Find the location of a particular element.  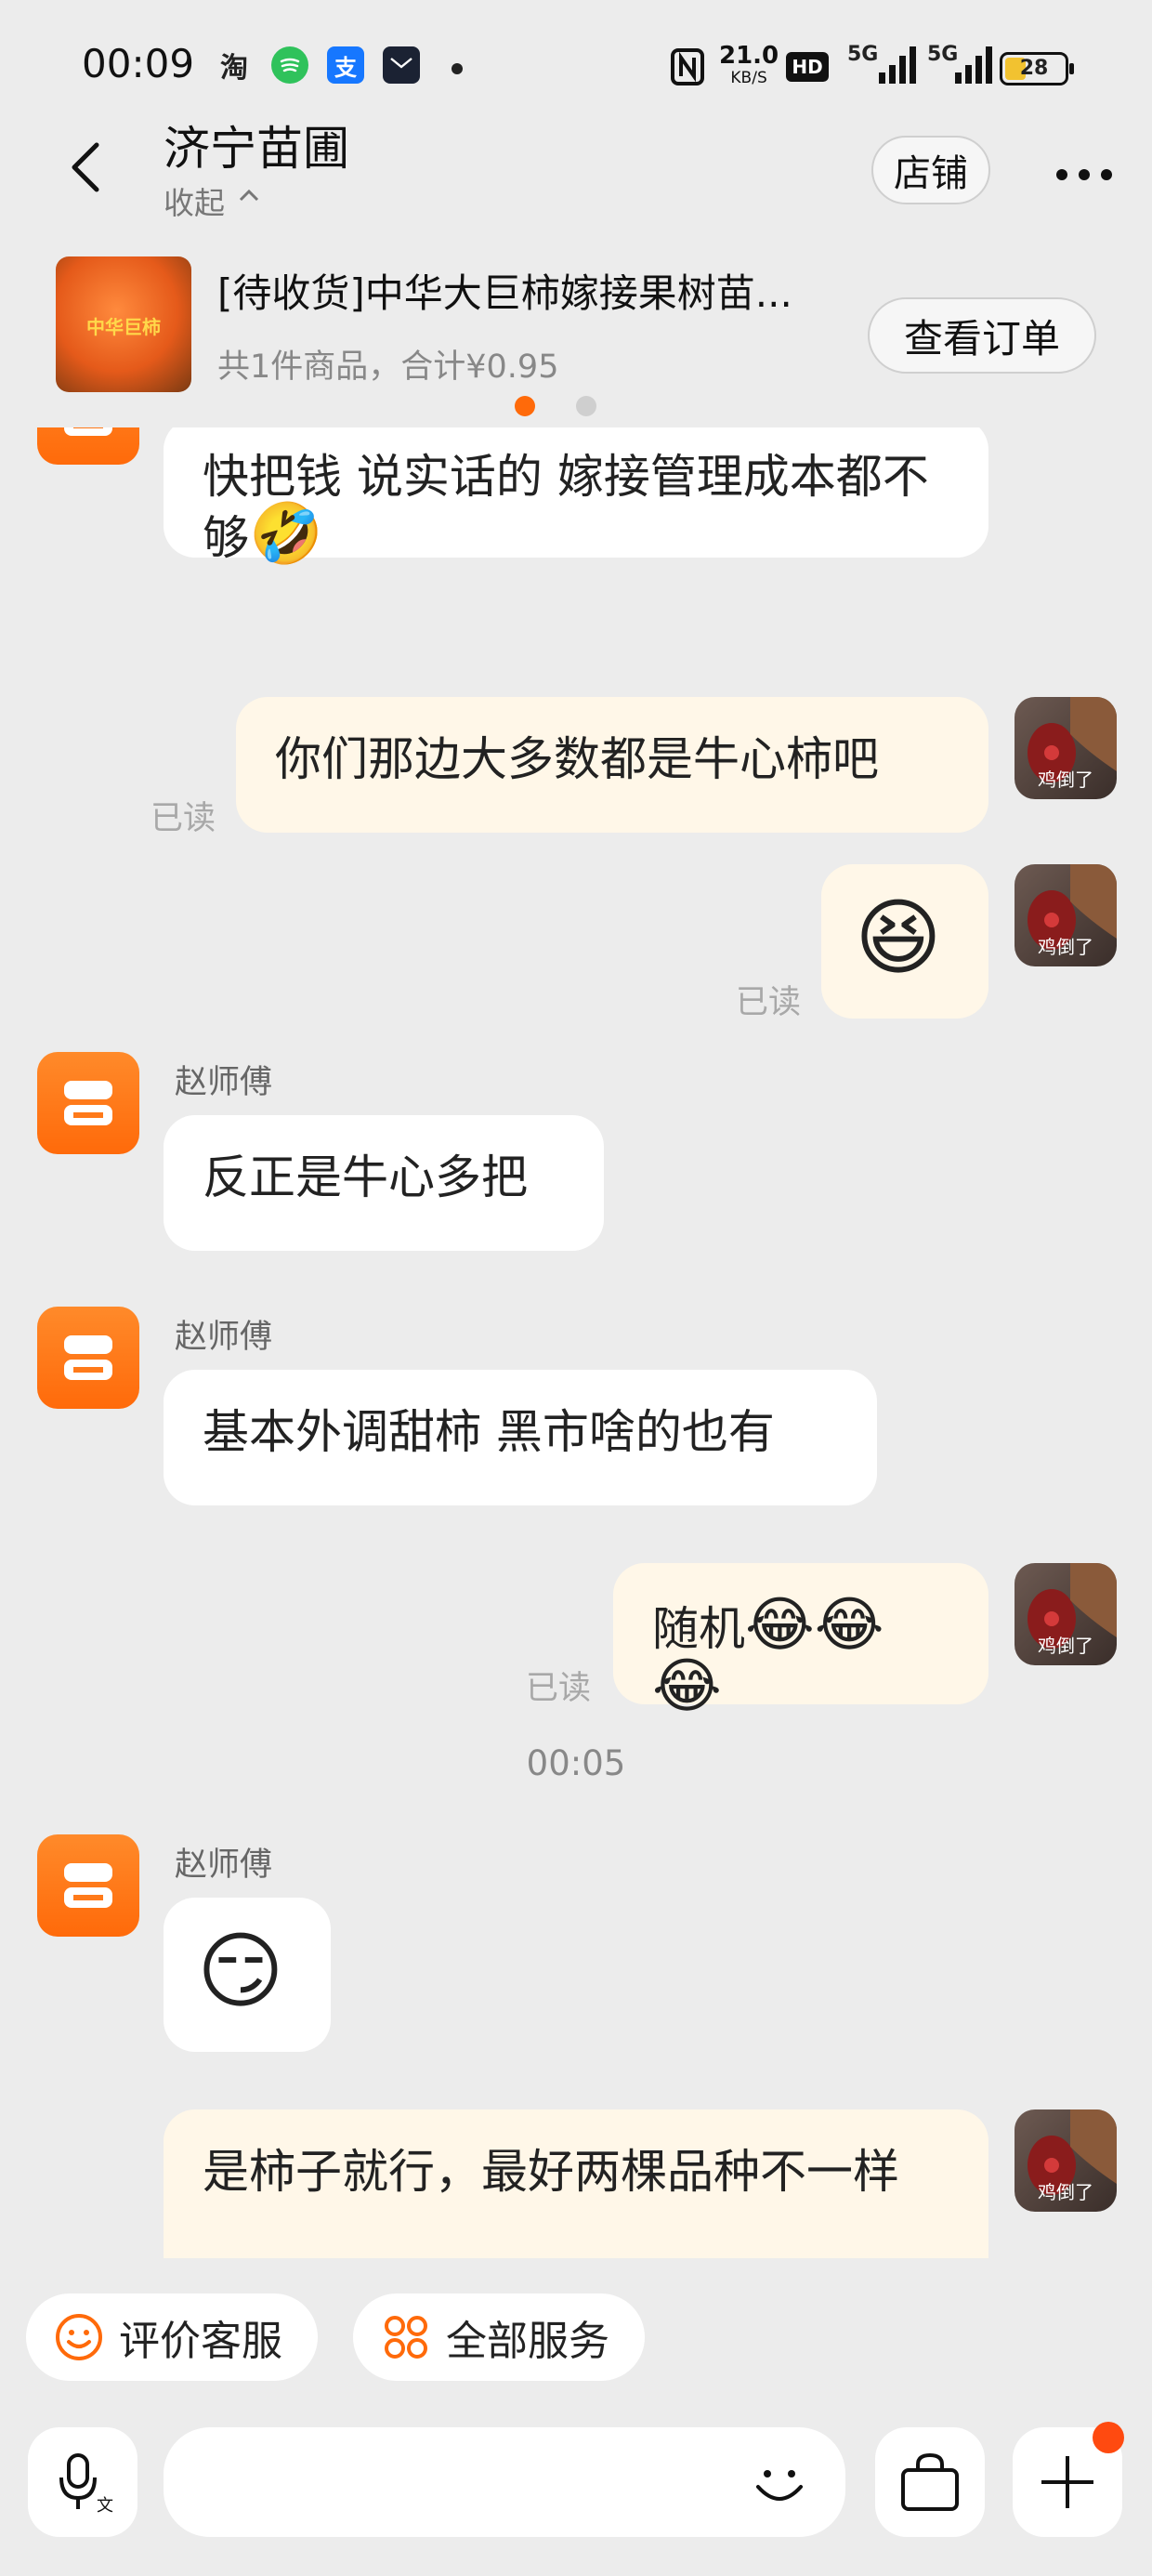

mail-app-icon is located at coordinates (401, 65).